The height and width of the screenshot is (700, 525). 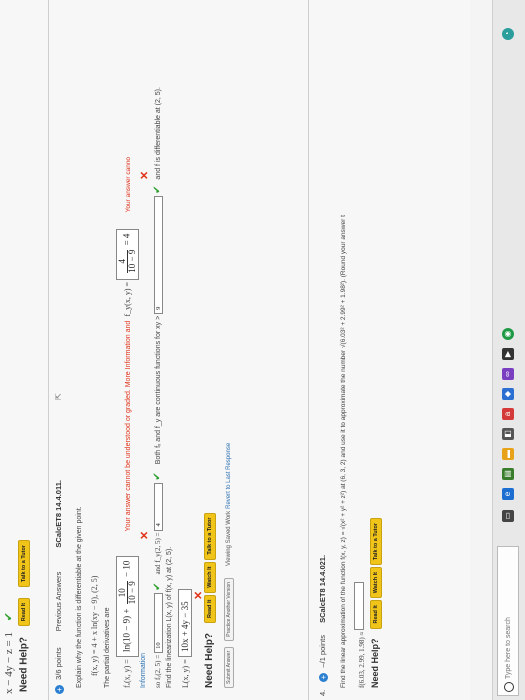 I want to click on function-text: f(x, y) = 4 + x ln(xy − 9), (2, 5), so click(x=94, y=625).